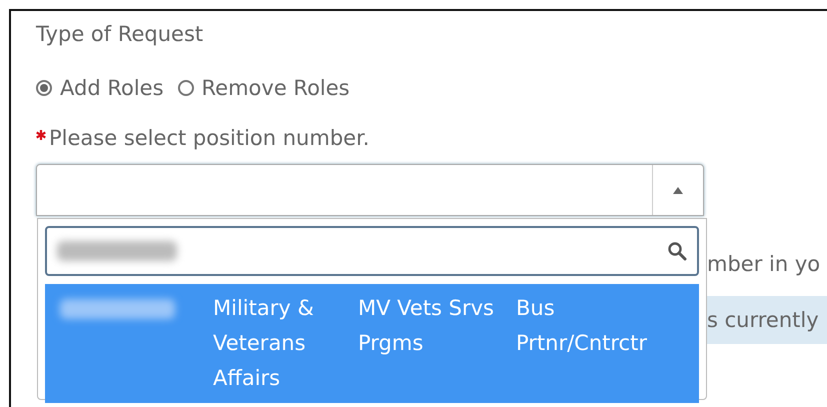  I want to click on option-text: Bus Prtnr/Cntrctr, so click(582, 326).